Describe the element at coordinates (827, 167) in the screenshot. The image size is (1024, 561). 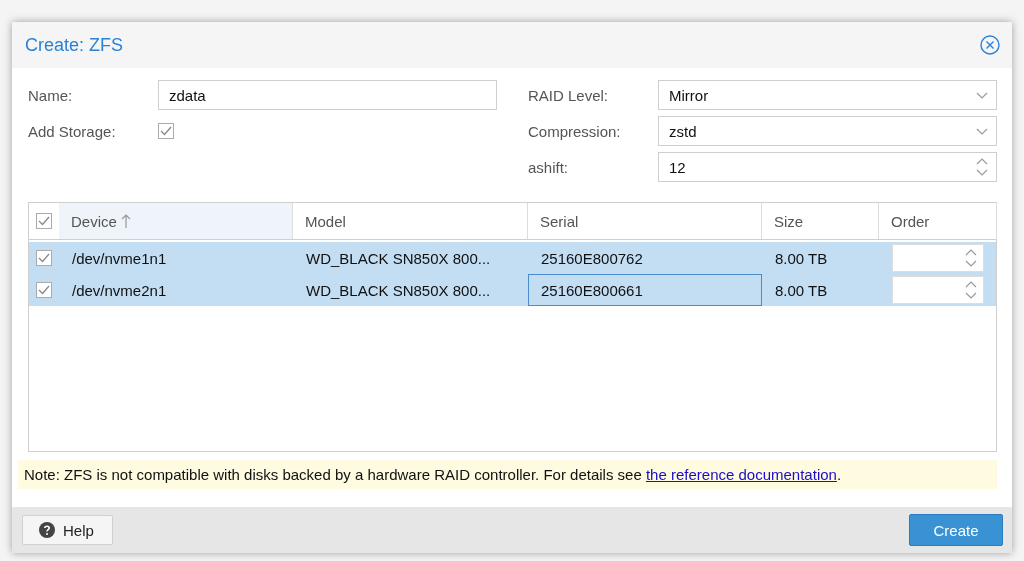
I see `number-spinner-field: 12` at that location.